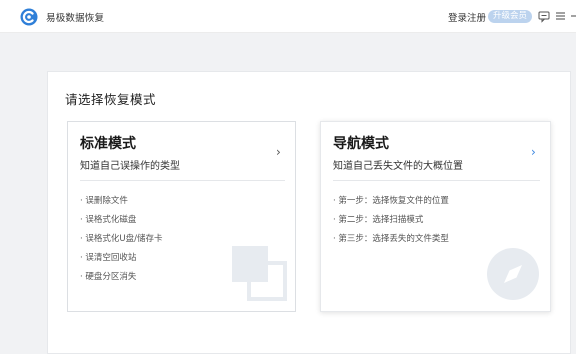  What do you see at coordinates (108, 144) in the screenshot?
I see `card-title: 标准模式` at bounding box center [108, 144].